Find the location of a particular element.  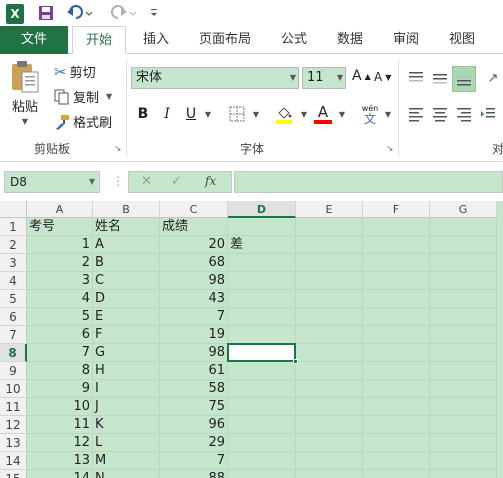

column-header-d: D is located at coordinates (262, 209).